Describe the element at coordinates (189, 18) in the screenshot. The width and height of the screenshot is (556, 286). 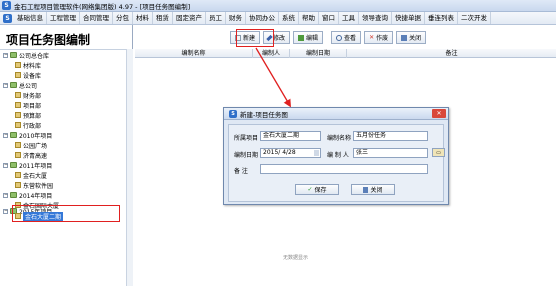
I see `menu-fixed-assets: 固定资产` at that location.